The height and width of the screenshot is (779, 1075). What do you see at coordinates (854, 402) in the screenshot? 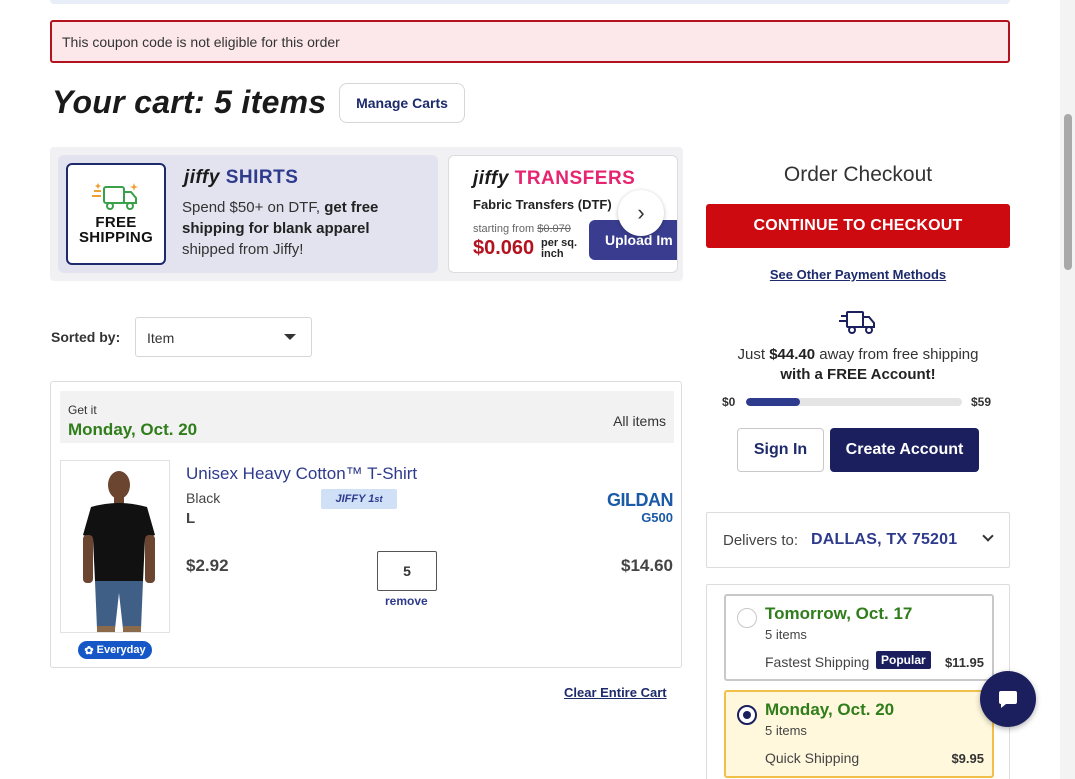
I see `shipping-progress-bar` at bounding box center [854, 402].